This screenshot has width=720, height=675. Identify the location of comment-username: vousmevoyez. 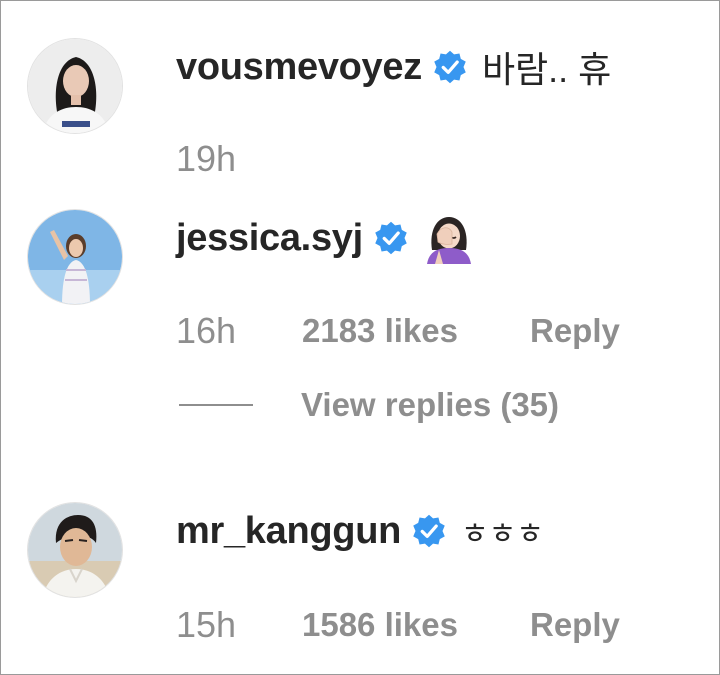
(299, 67).